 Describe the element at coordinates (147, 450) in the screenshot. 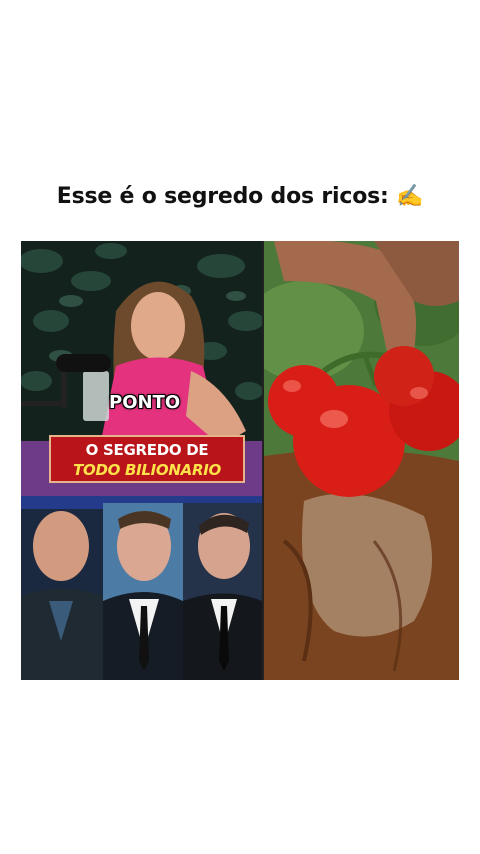

I see `banner-line-1: O SEGREDO DE` at that location.